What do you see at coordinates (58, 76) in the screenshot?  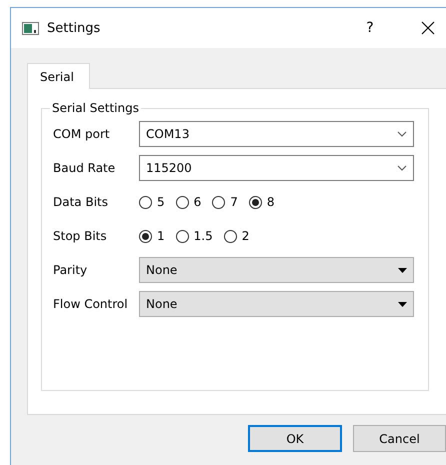 I see `tab: Serial` at bounding box center [58, 76].